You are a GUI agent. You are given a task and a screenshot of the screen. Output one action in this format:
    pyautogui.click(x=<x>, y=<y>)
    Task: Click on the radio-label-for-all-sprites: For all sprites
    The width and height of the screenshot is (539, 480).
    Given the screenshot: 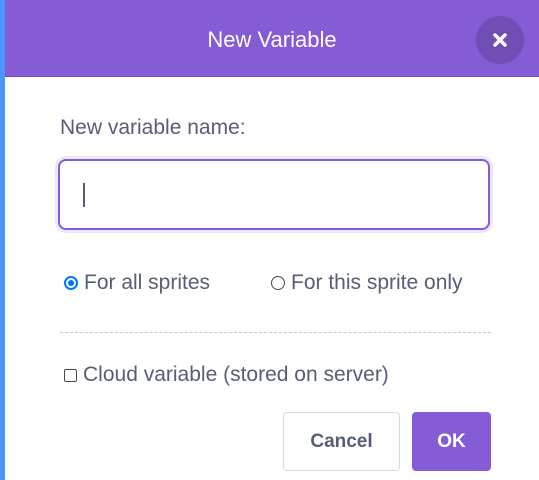 What is the action you would take?
    pyautogui.click(x=147, y=282)
    